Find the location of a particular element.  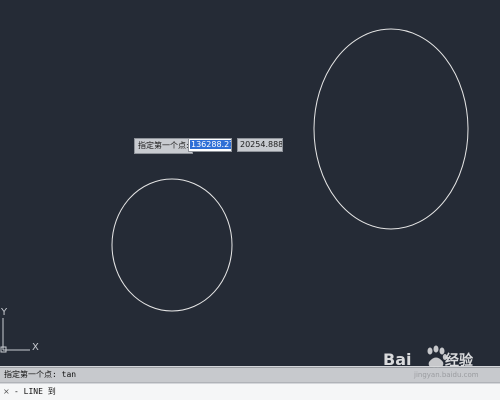

command-input: - LINE 到 is located at coordinates (35, 392).